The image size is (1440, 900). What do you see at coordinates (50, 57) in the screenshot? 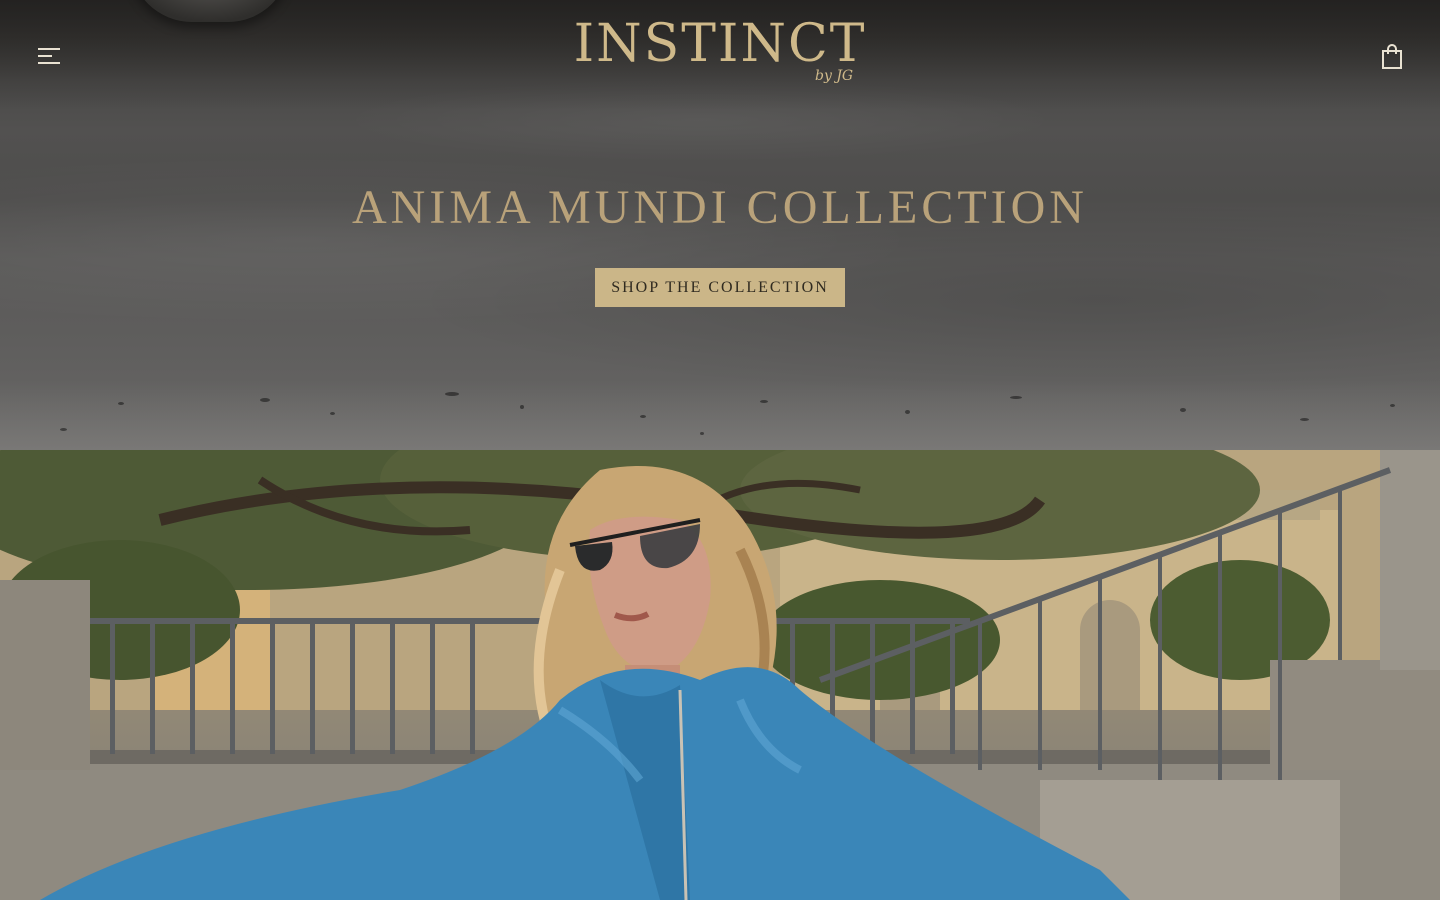
I see `hamburger-menu-icon` at bounding box center [50, 57].